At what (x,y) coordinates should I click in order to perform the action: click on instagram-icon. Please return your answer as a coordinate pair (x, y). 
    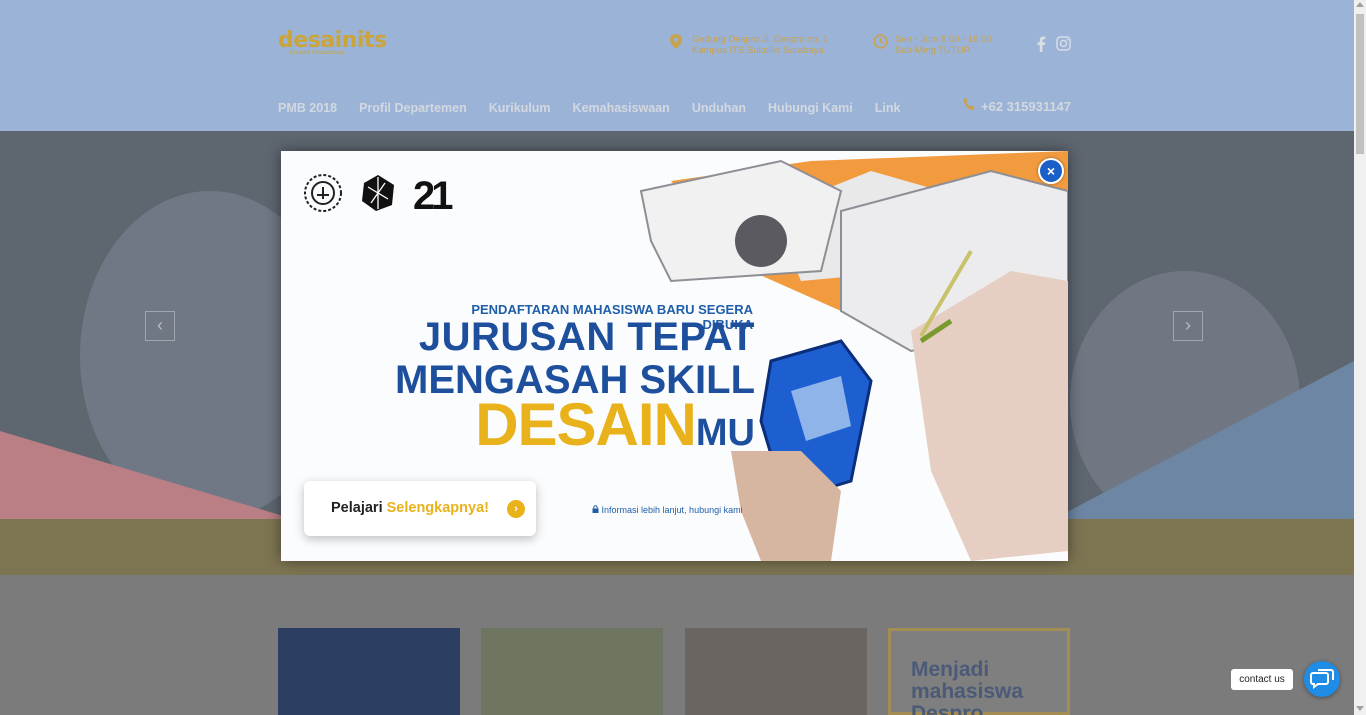
    Looking at the image, I should click on (1063, 45).